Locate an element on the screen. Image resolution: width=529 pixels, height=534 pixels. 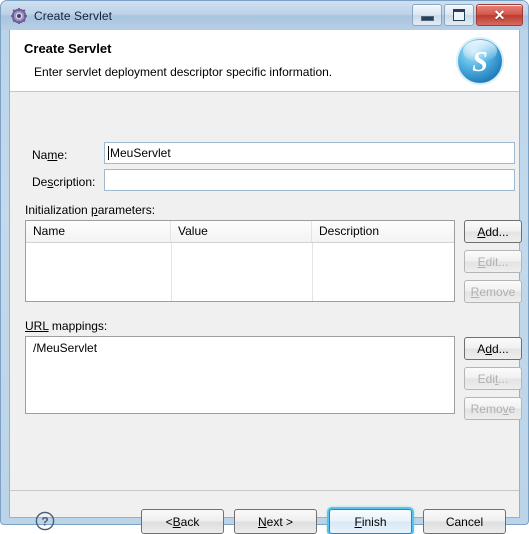
maximize-icon is located at coordinates (459, 15).